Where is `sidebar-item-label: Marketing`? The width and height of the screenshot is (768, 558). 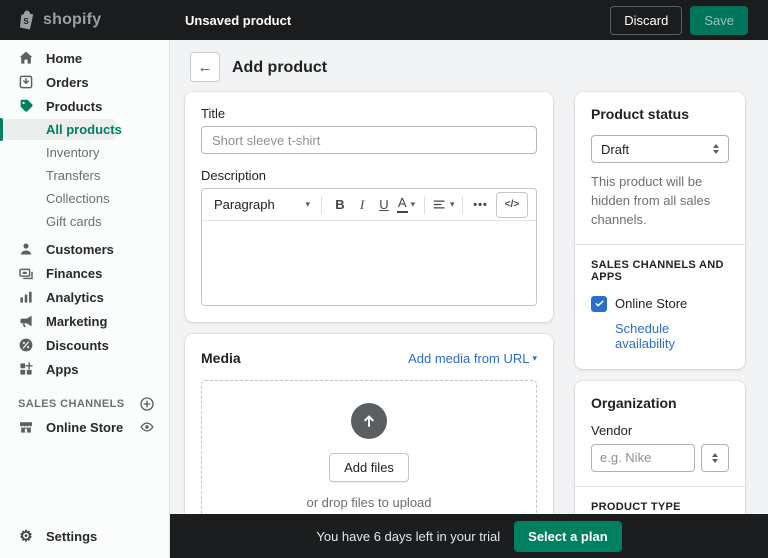
sidebar-item-label: Marketing is located at coordinates (77, 321).